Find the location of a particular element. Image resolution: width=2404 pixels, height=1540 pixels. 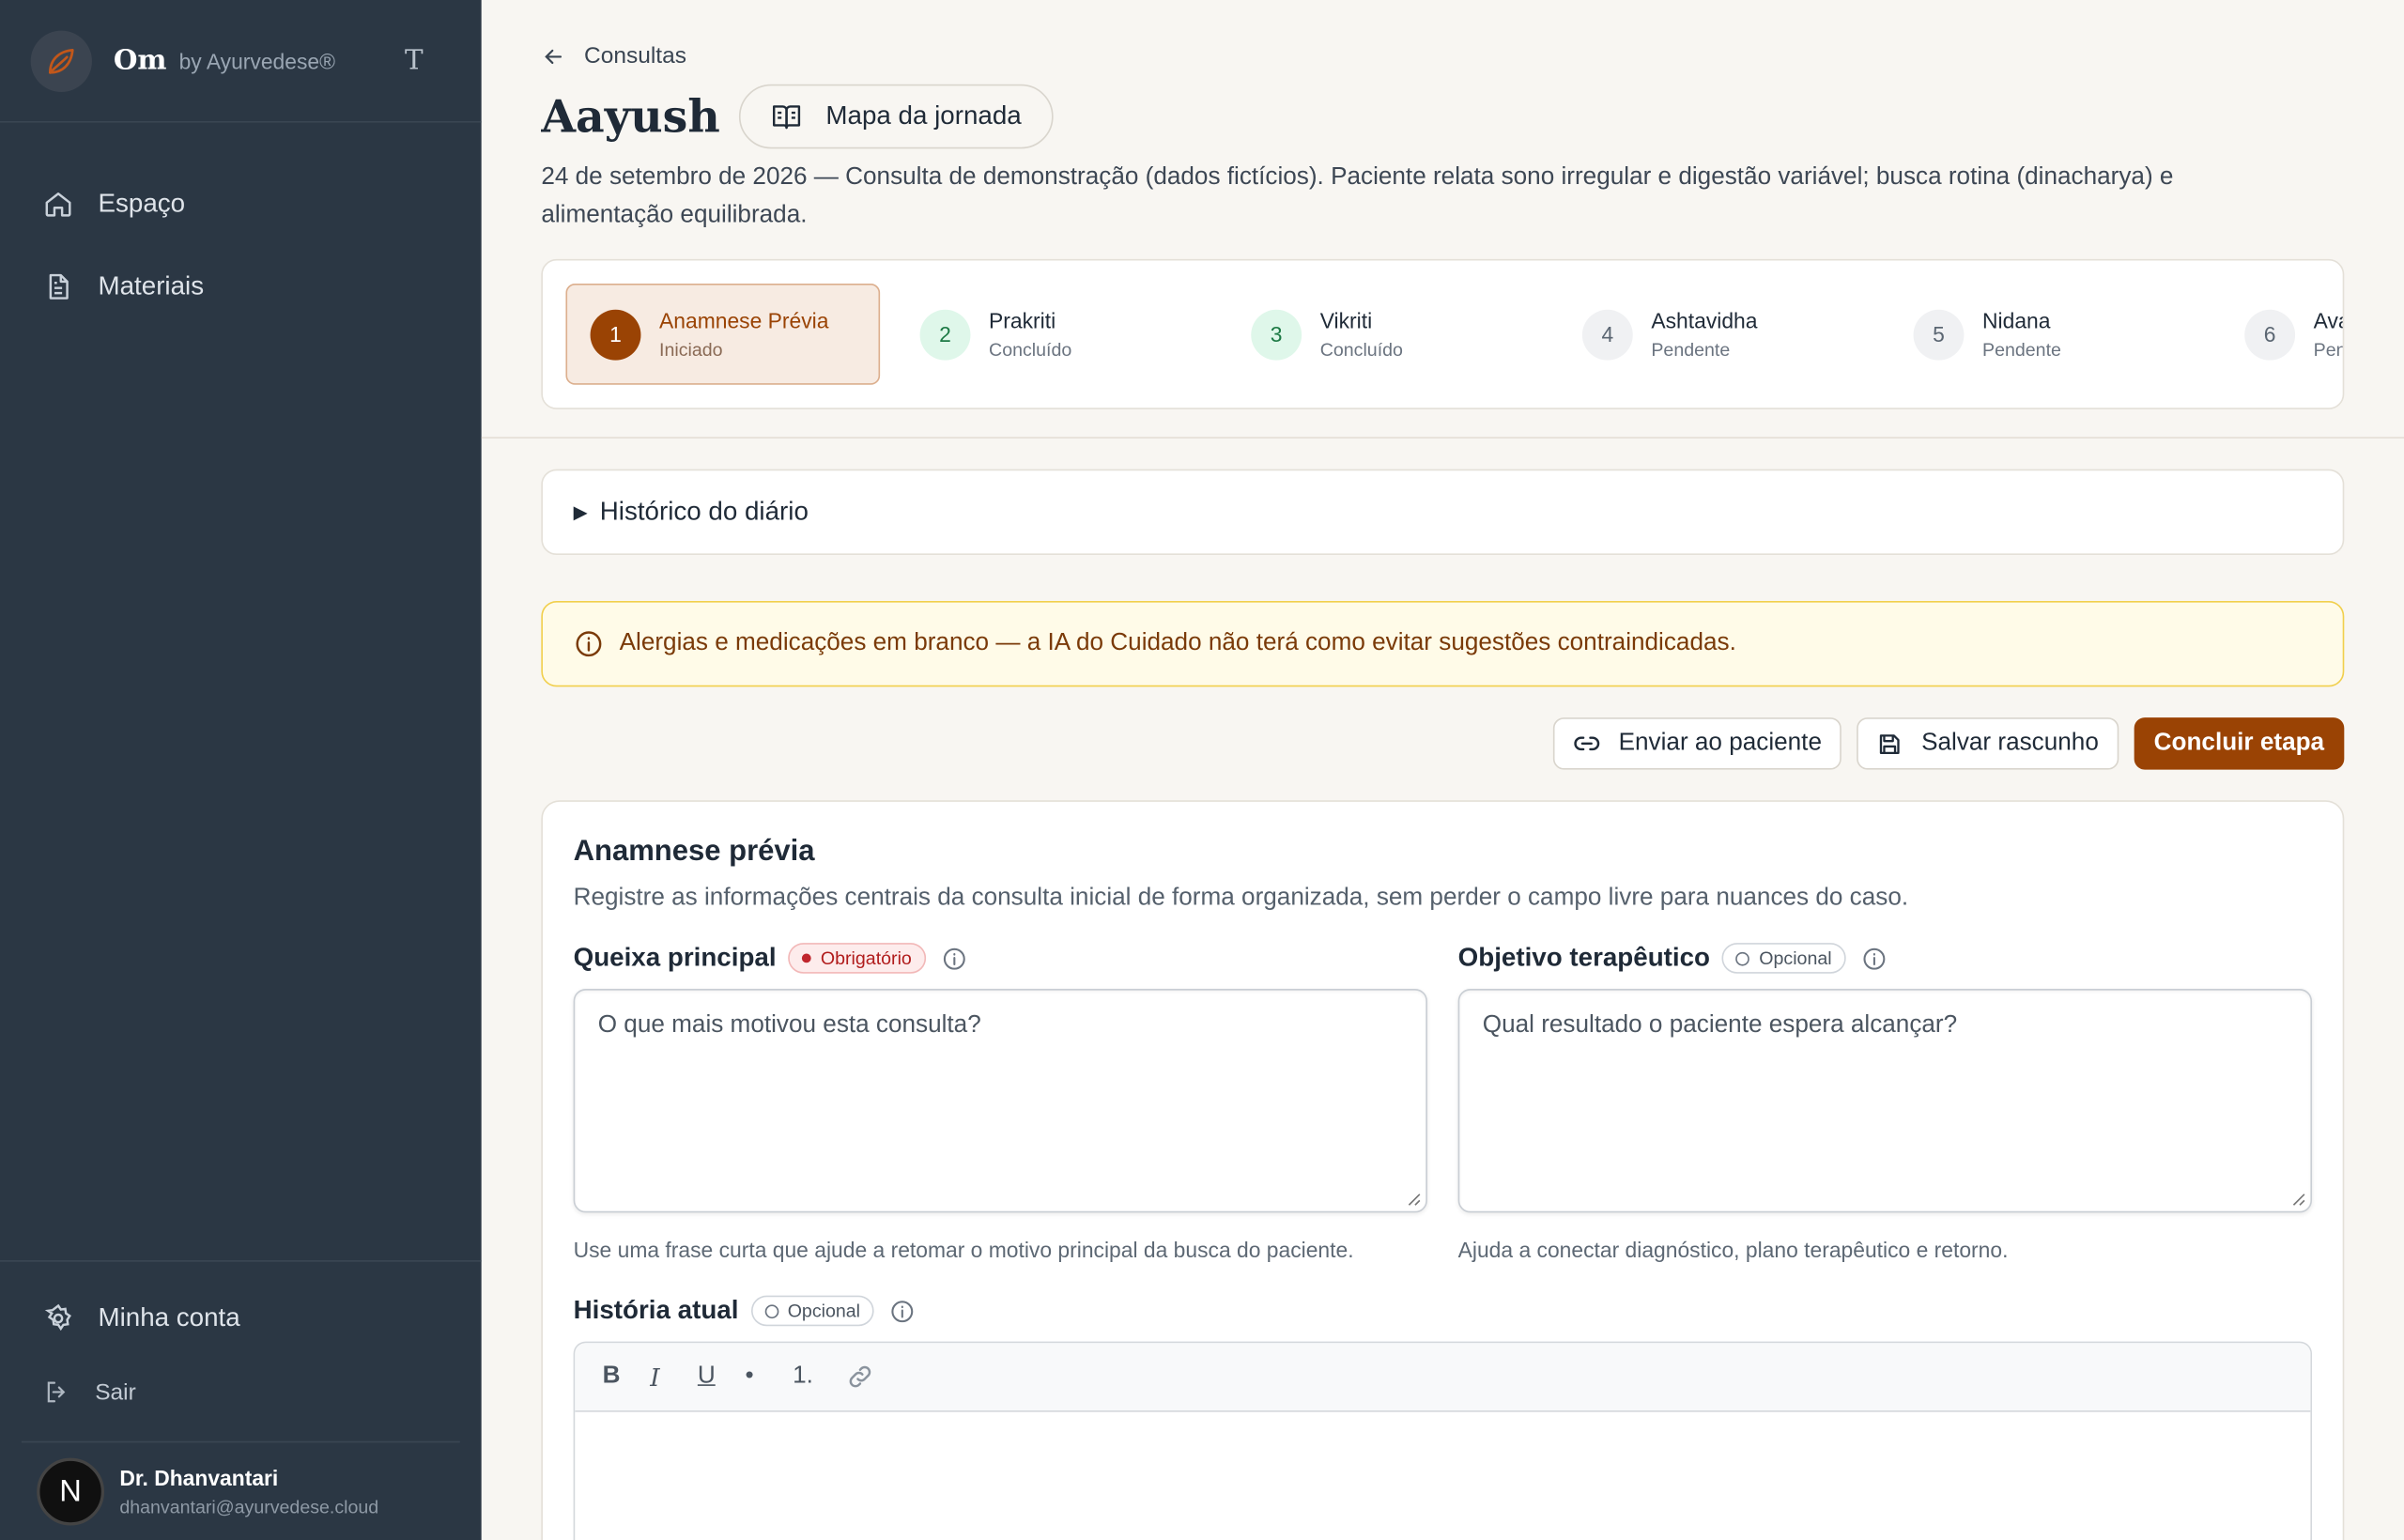

step-number: 2 is located at coordinates (945, 334).